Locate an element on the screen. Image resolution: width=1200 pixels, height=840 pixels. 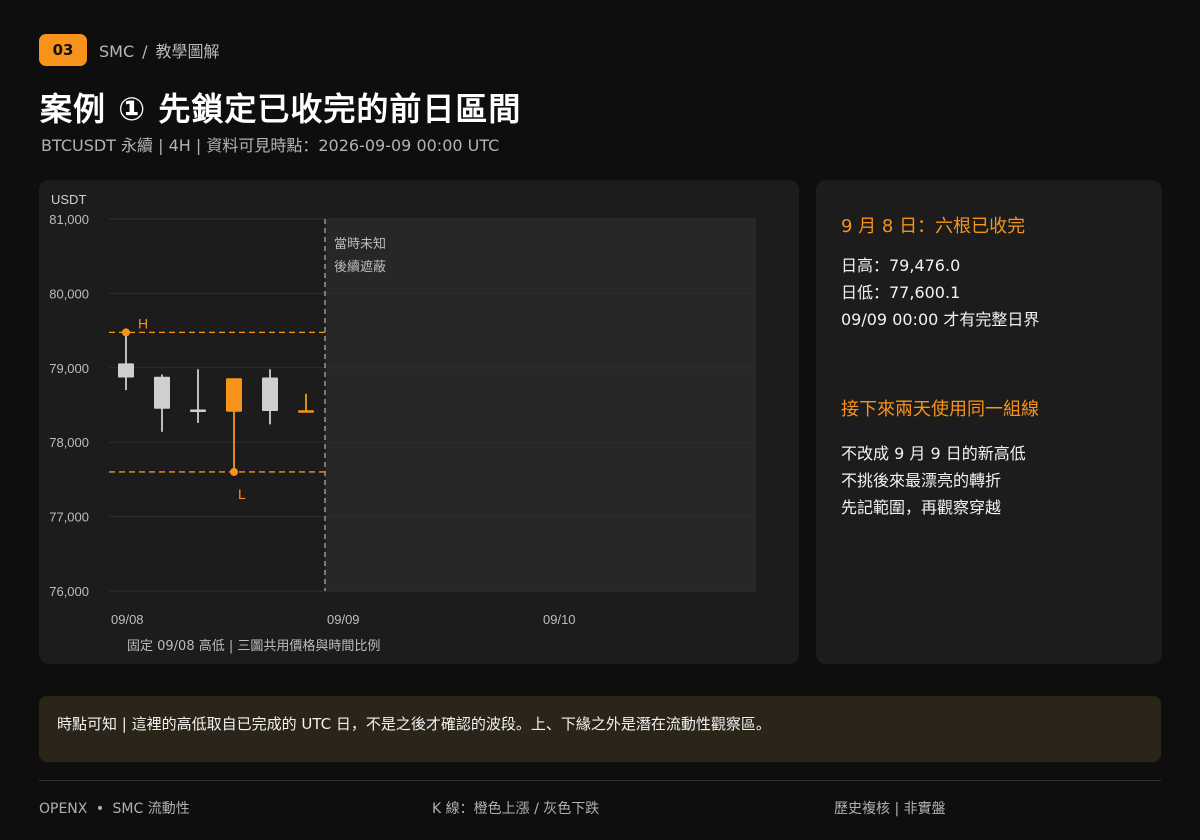
footer-divider is located at coordinates (600, 780).